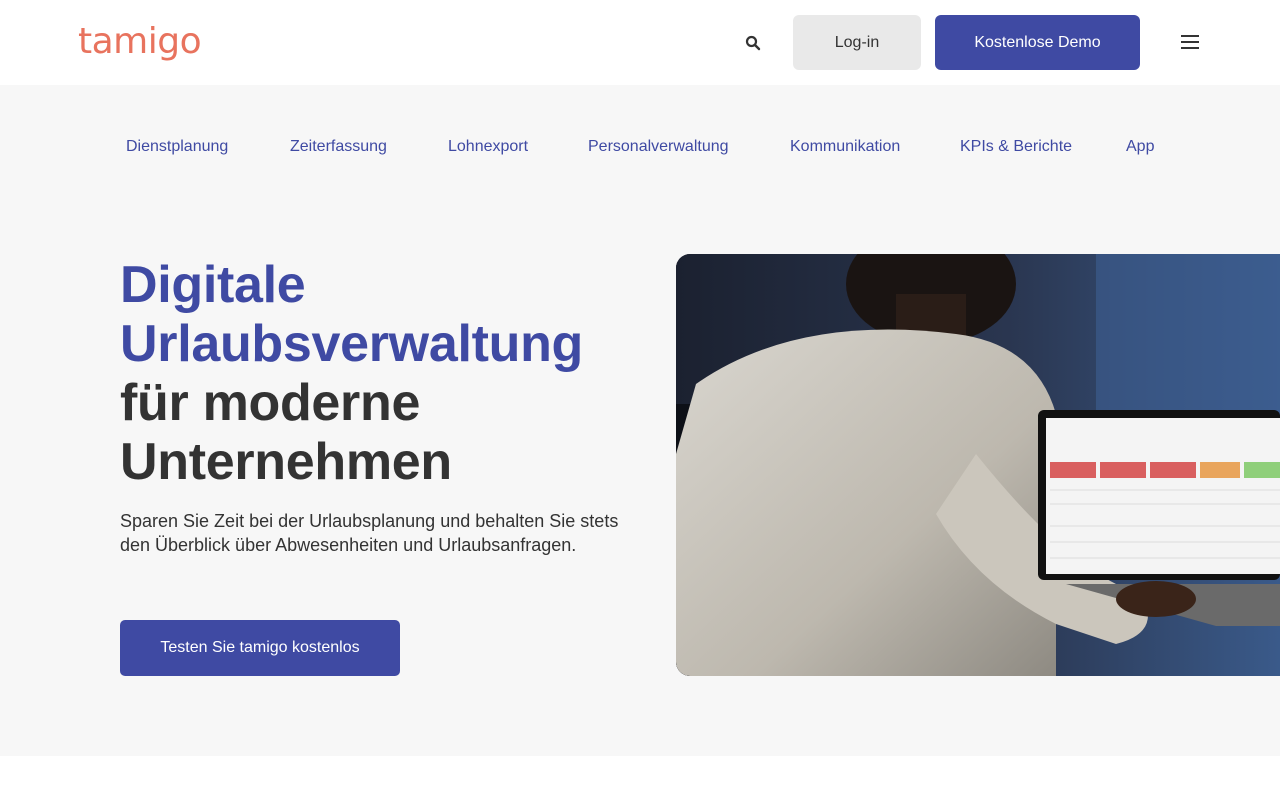  Describe the element at coordinates (488, 147) in the screenshot. I see `subnav-item-lohnexport: Lohnexport` at that location.